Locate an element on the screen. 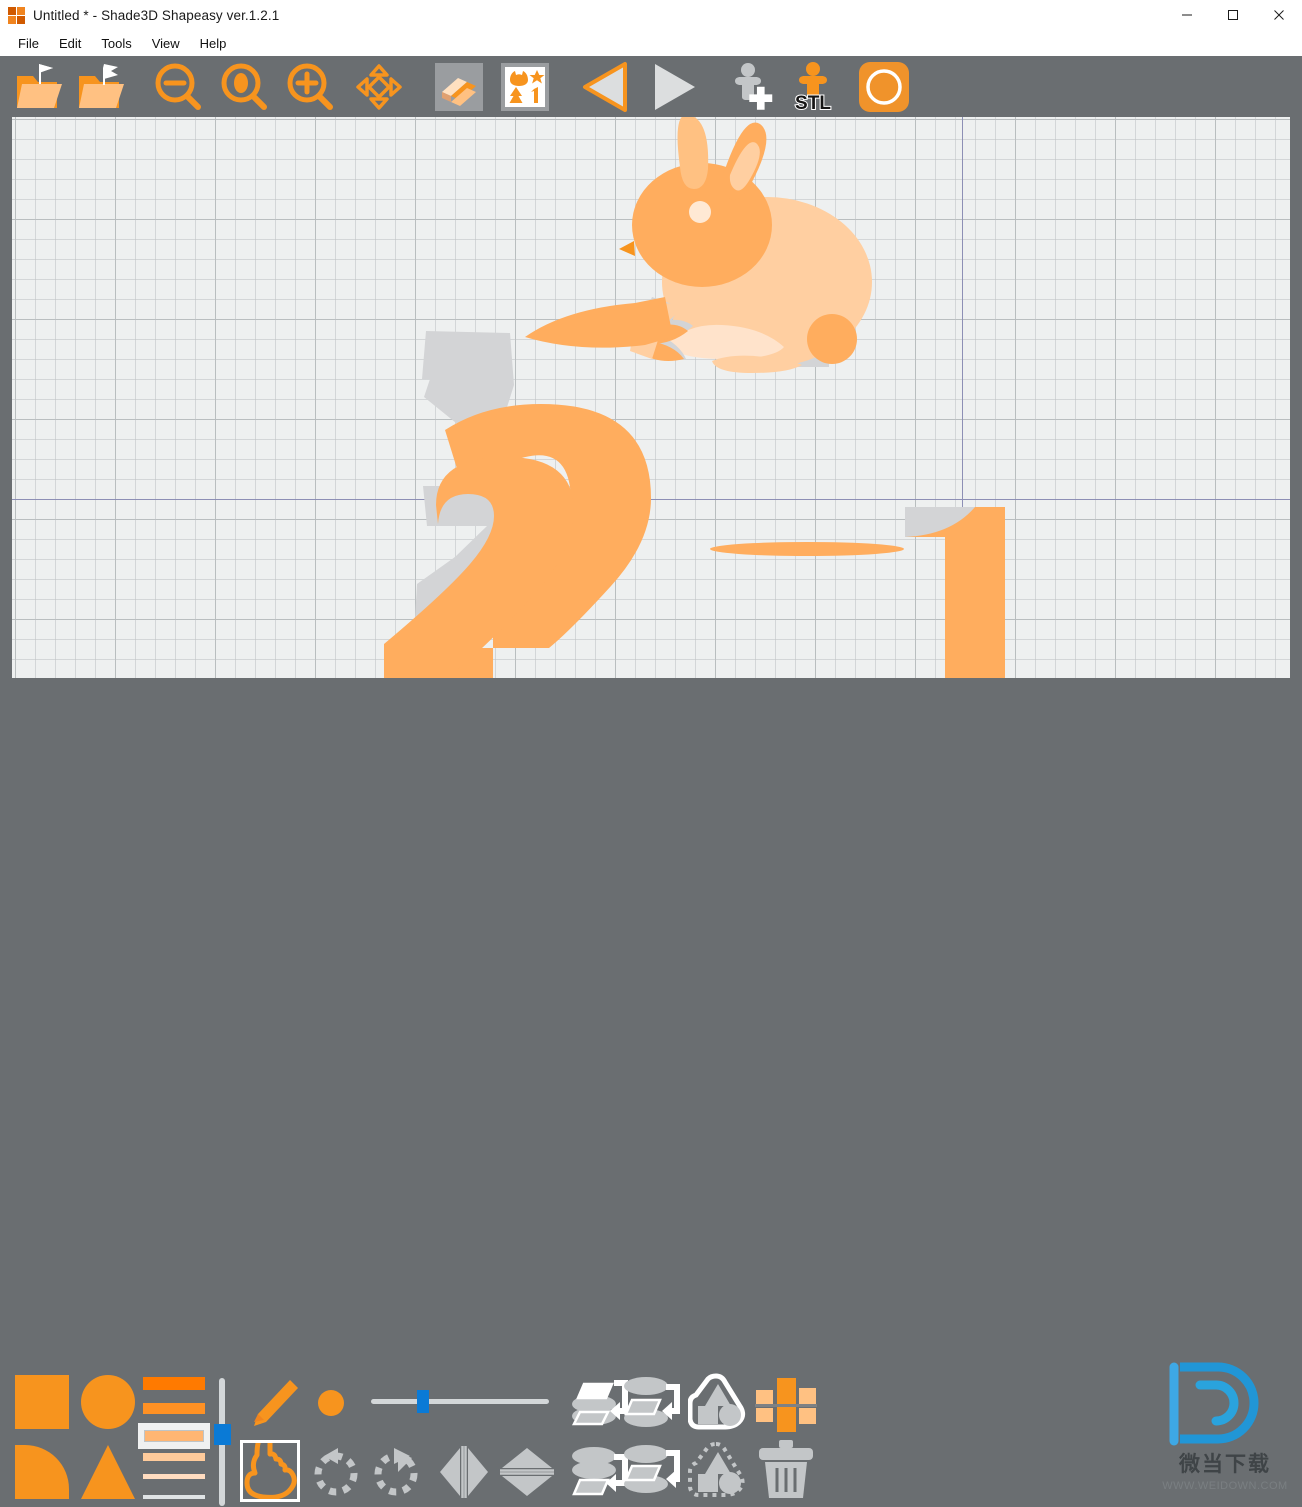 Image resolution: width=1302 pixels, height=1507 pixels. tool-delete is located at coordinates (786, 1472).